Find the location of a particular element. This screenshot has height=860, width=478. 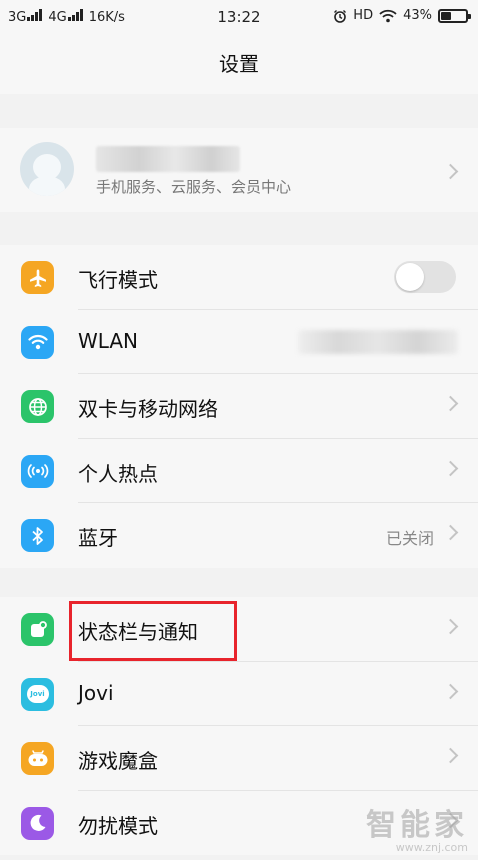

moon-icon is located at coordinates (37, 823).